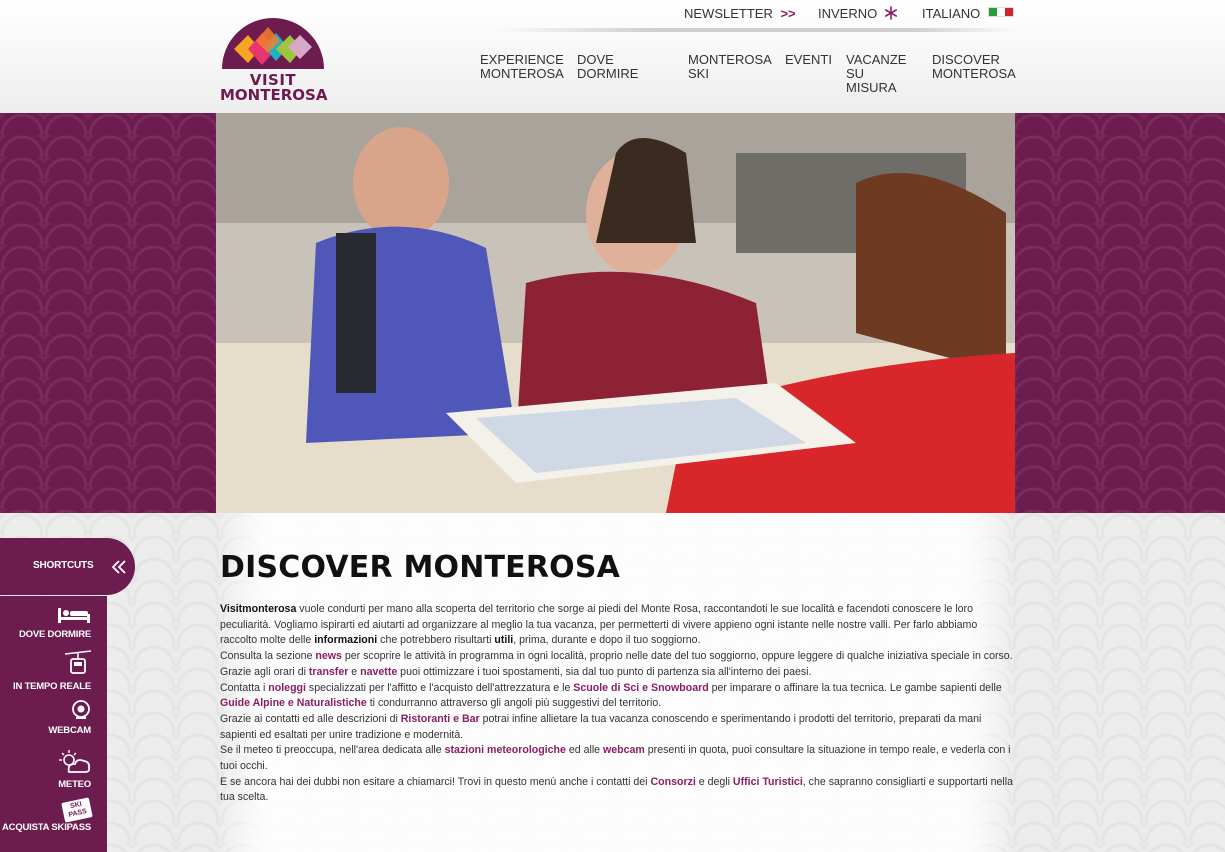  What do you see at coordinates (77, 810) in the screenshot?
I see `skipass-icon: SKI PASS` at bounding box center [77, 810].